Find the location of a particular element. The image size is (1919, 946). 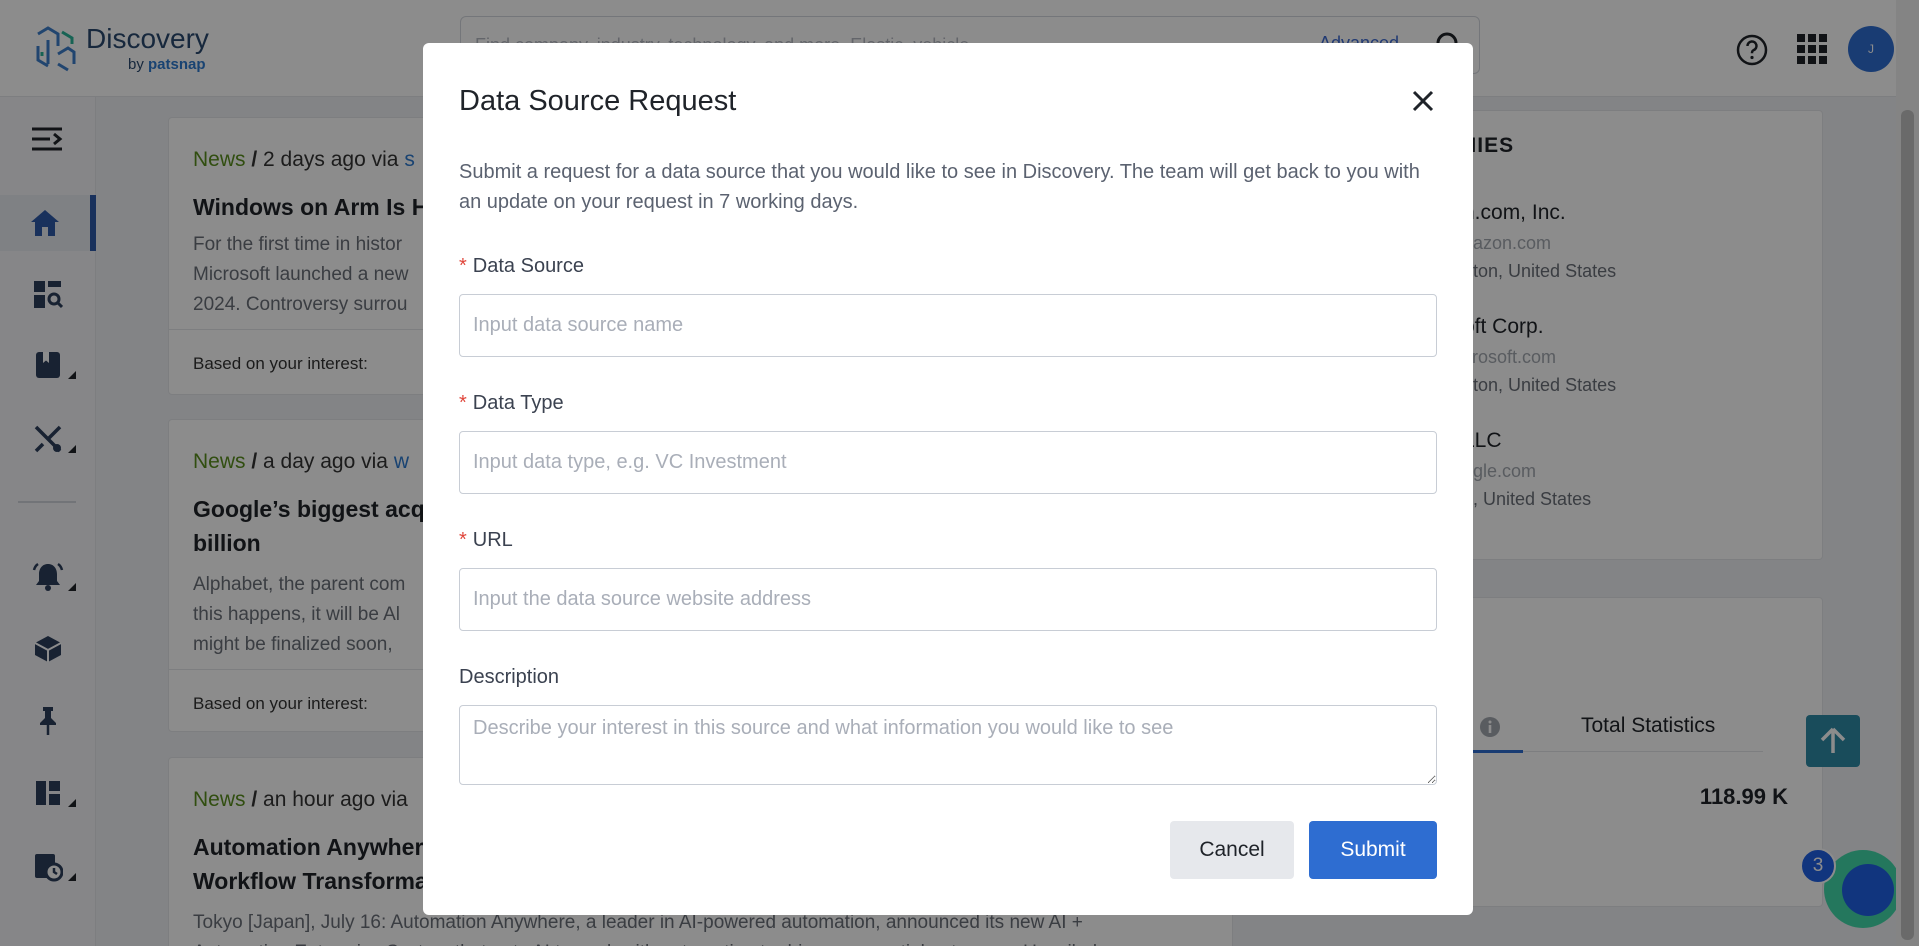

dialog-title: Data Source Request is located at coordinates (597, 101).